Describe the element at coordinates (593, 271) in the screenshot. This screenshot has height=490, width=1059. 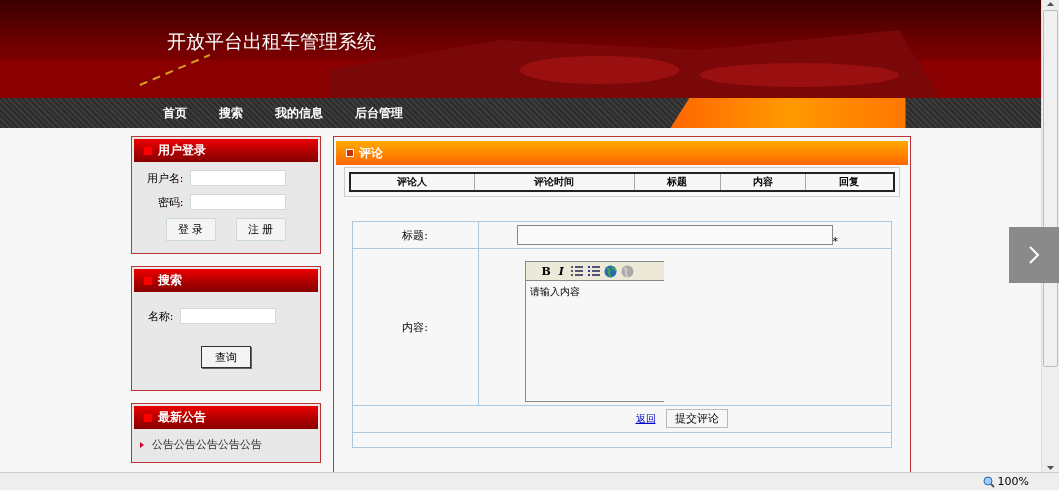
I see `bullet-list-icon` at that location.